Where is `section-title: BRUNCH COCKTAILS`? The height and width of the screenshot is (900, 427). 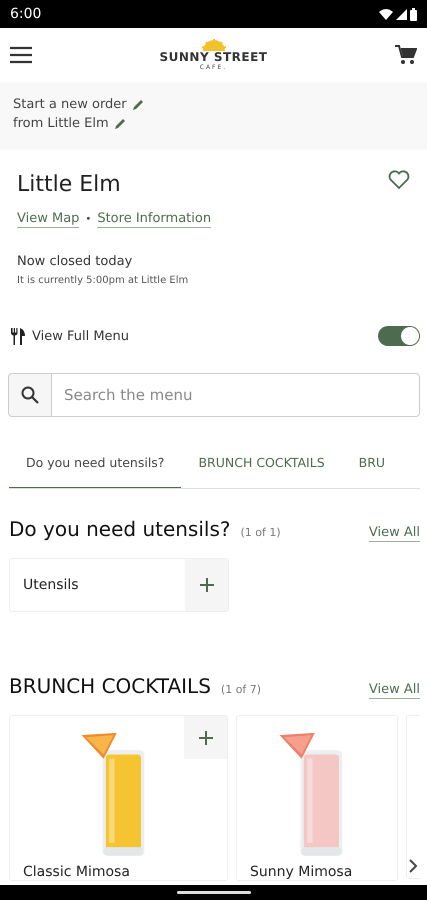 section-title: BRUNCH COCKTAILS is located at coordinates (110, 686).